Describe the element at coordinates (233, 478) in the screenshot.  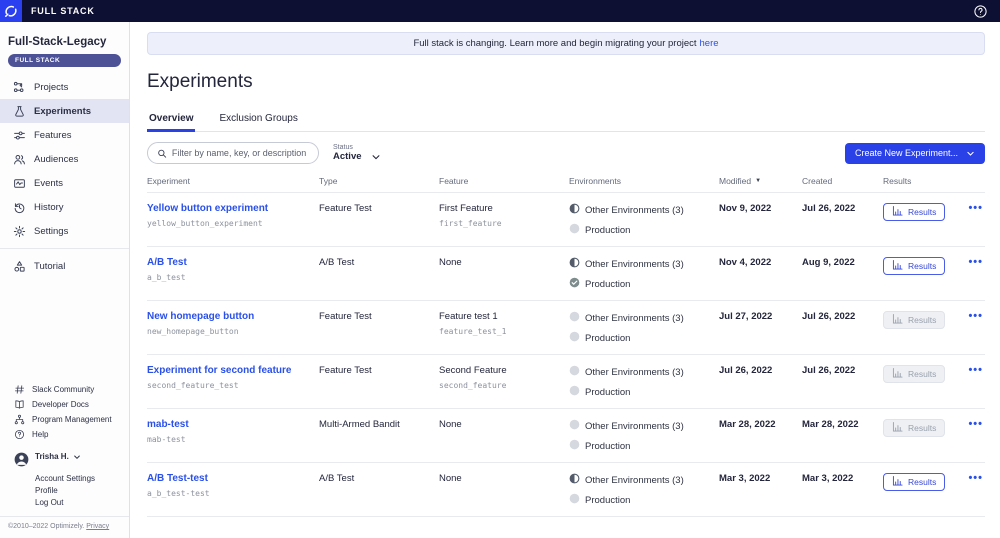
I see `experiment-link: A/B Test-test` at that location.